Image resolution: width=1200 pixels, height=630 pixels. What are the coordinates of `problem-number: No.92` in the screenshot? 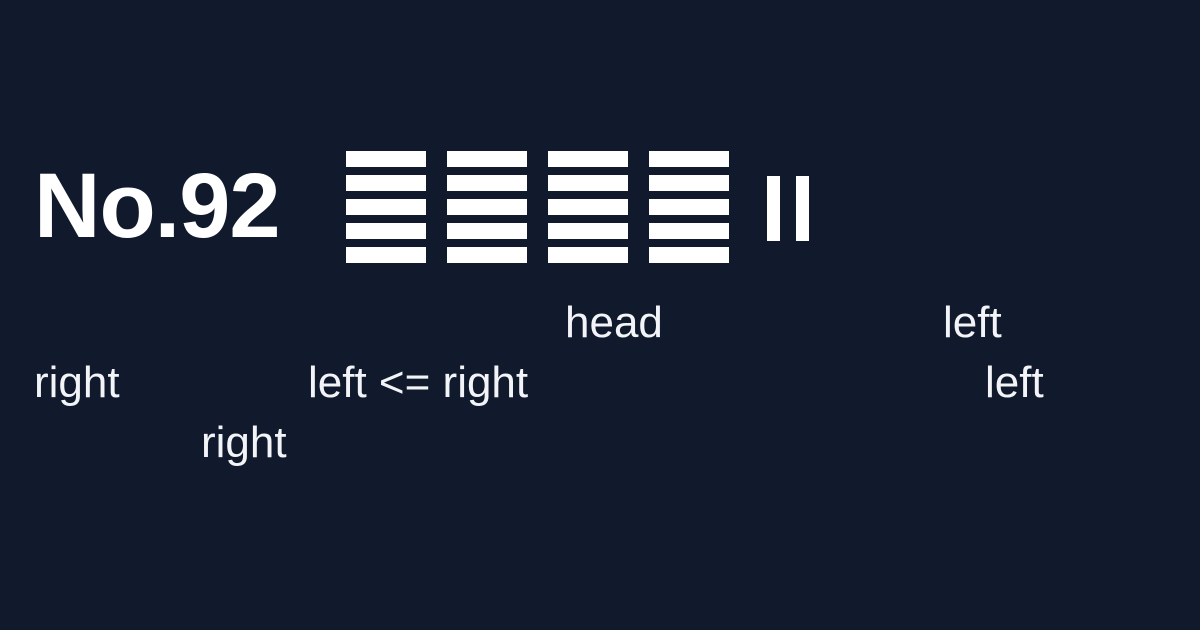 It's located at (157, 206).